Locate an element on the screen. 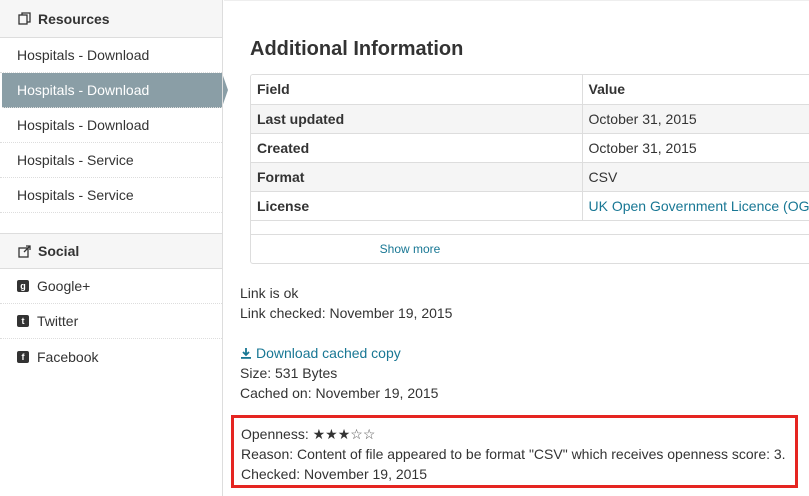 The width and height of the screenshot is (809, 496). copy-icon is located at coordinates (24, 19).